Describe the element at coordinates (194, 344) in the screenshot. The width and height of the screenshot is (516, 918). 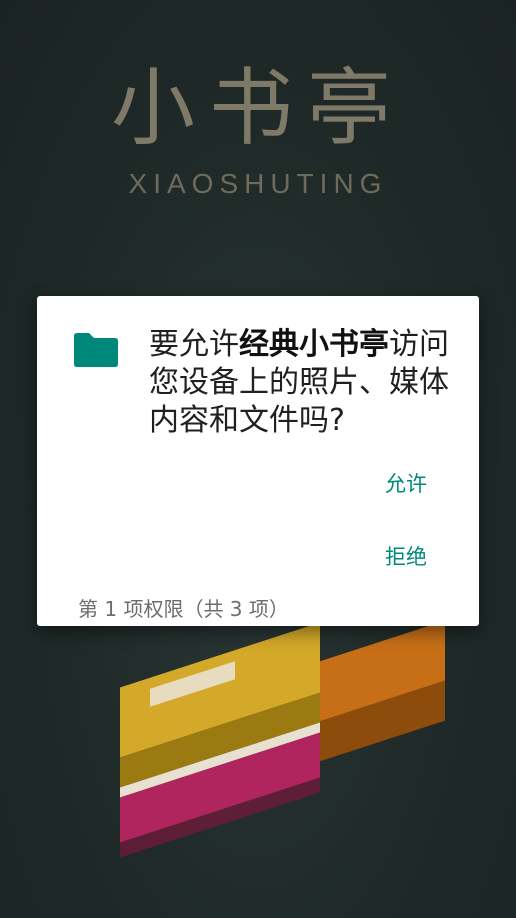
I see `prompt-prefix: 要允许` at that location.